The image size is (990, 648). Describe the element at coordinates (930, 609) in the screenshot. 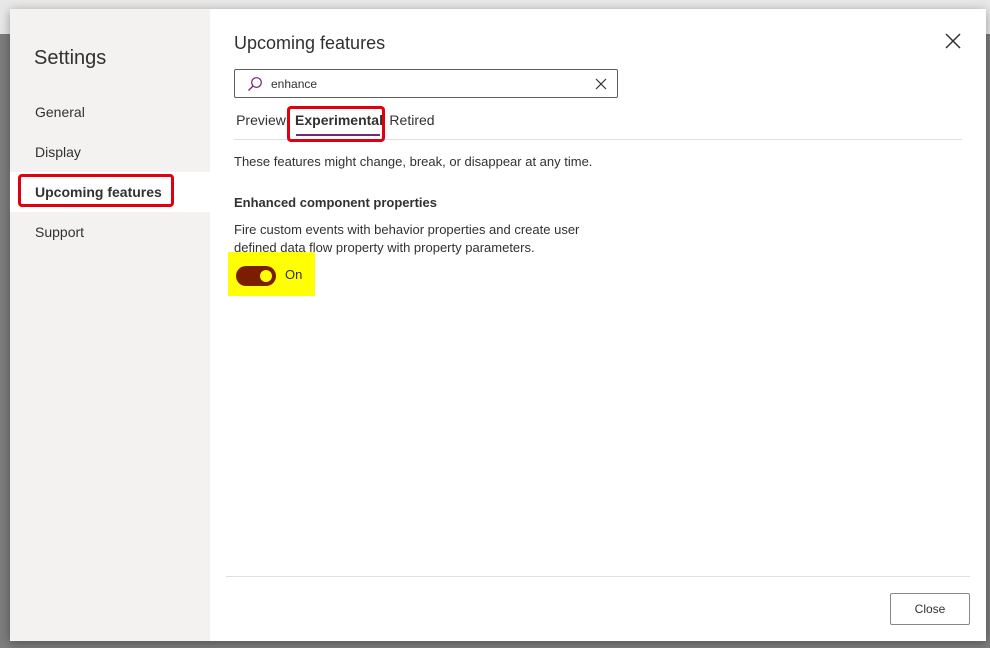

I see `close-button: Close` at that location.